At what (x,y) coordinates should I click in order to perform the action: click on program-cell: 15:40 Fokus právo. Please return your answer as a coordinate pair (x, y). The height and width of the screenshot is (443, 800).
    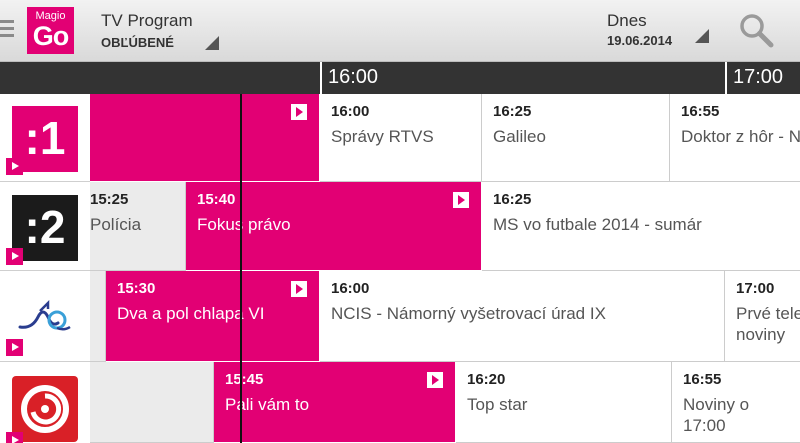
    Looking at the image, I should click on (334, 226).